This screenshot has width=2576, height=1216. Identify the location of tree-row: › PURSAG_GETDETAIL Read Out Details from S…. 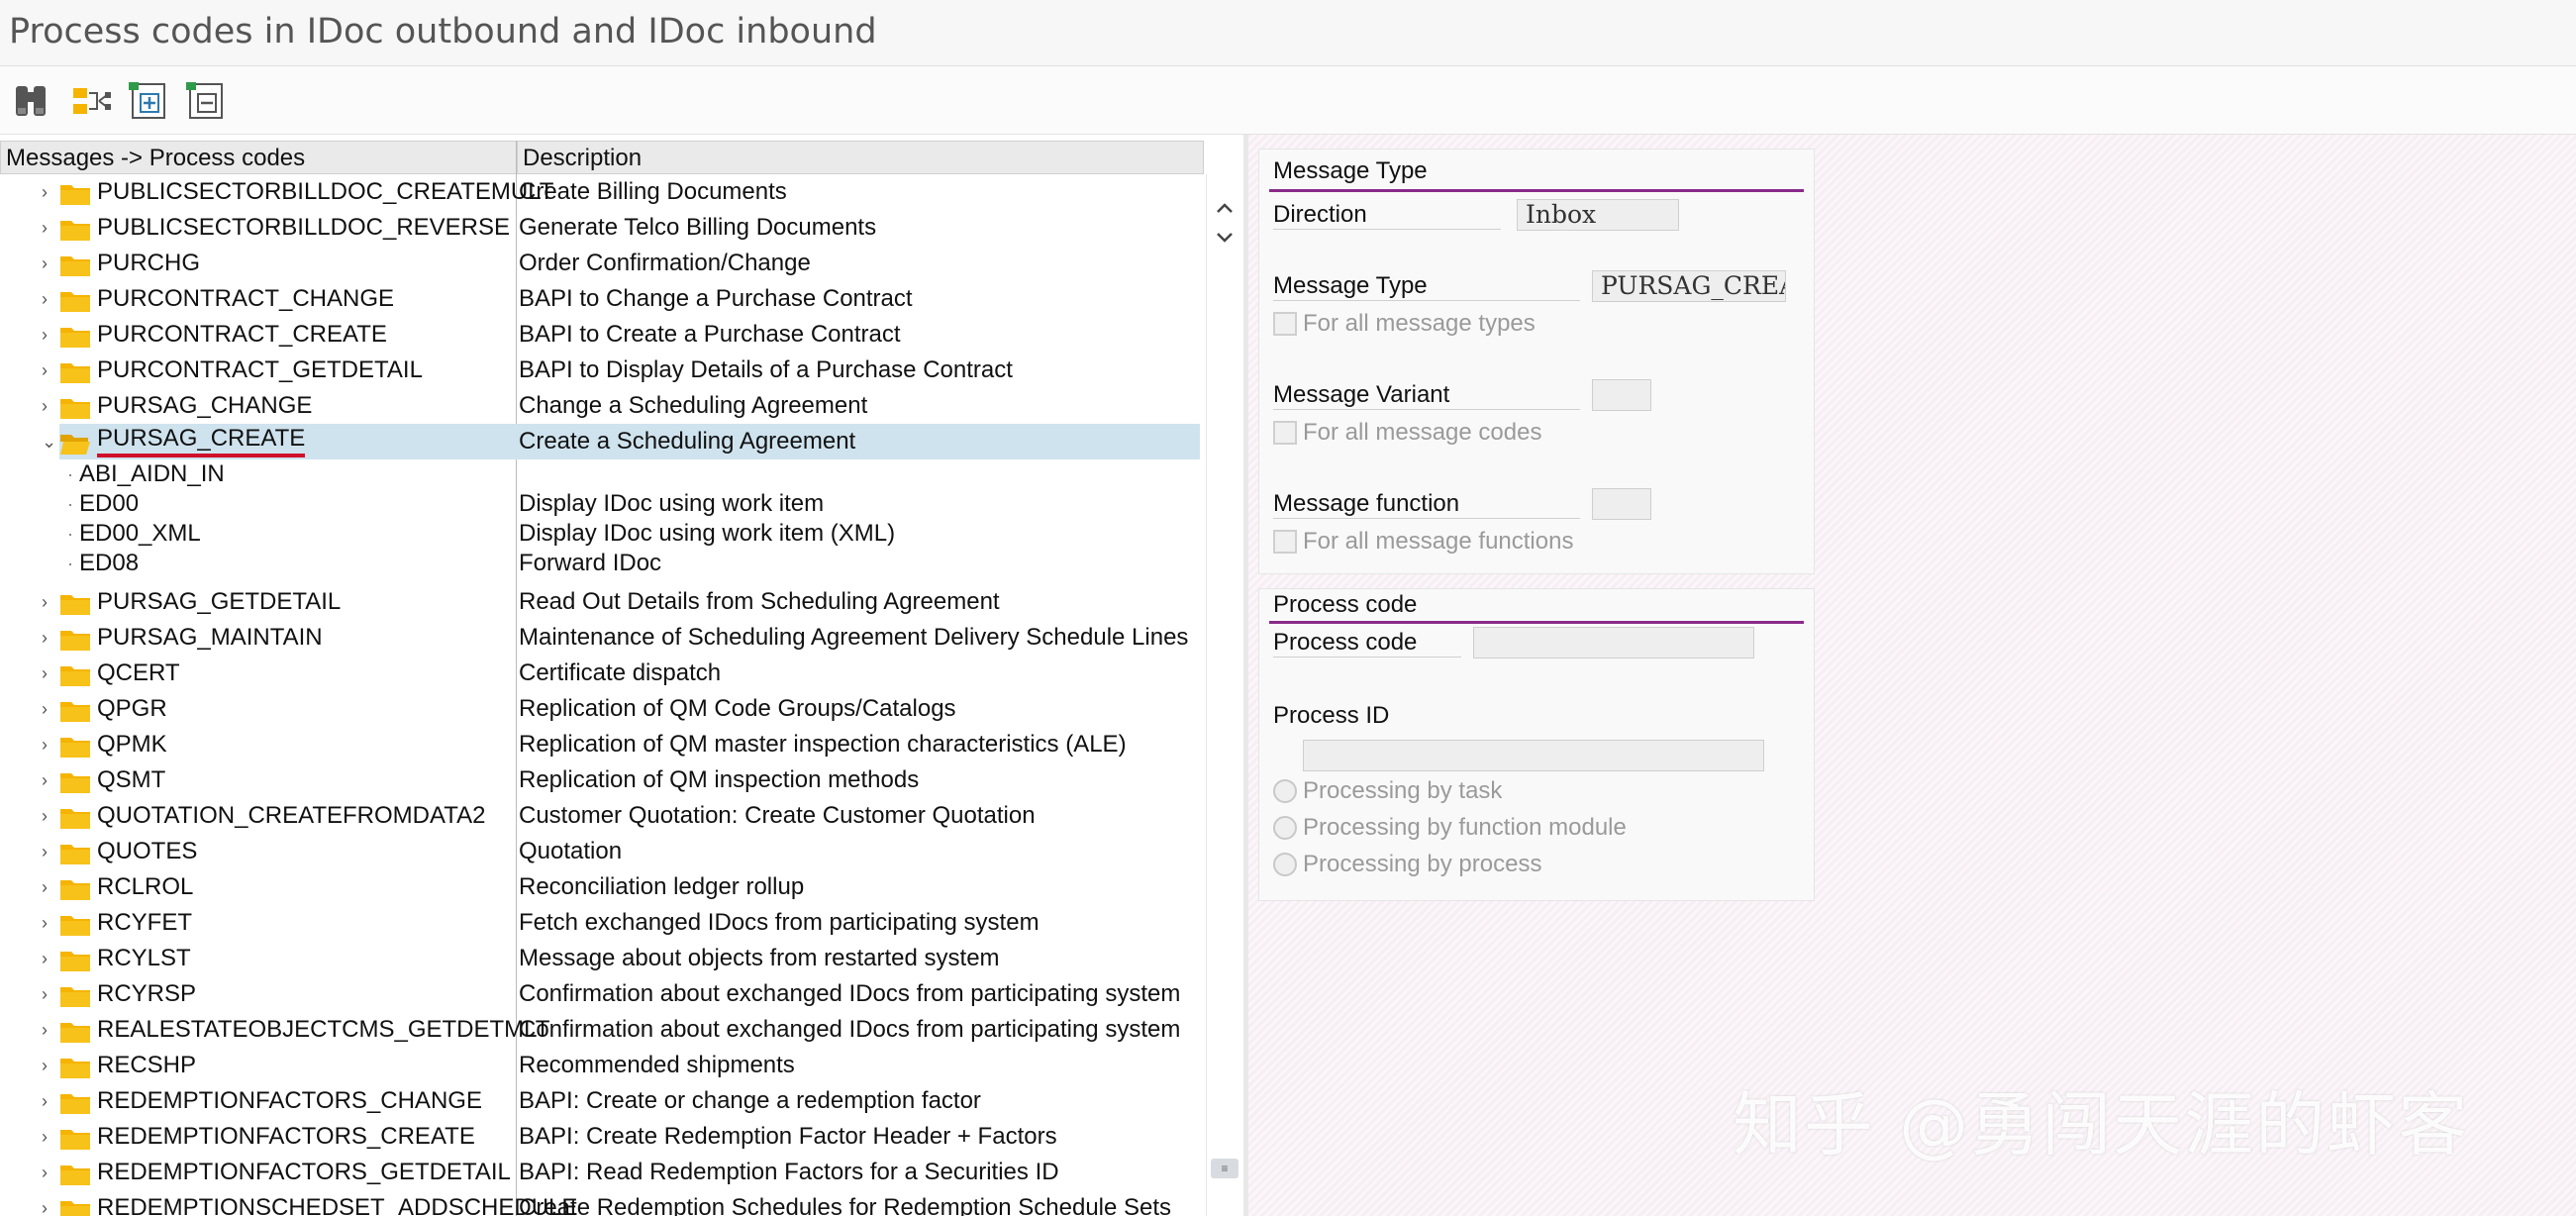
(602, 602).